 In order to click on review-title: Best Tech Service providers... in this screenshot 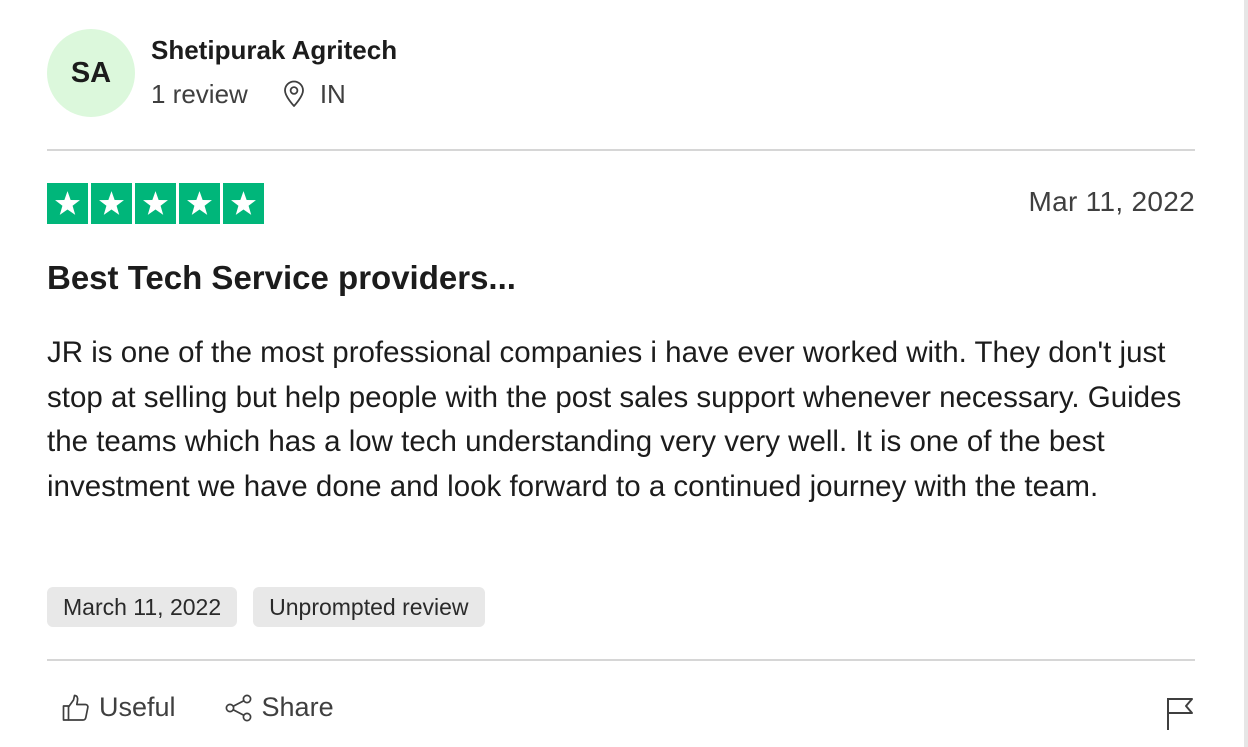, I will do `click(281, 278)`.